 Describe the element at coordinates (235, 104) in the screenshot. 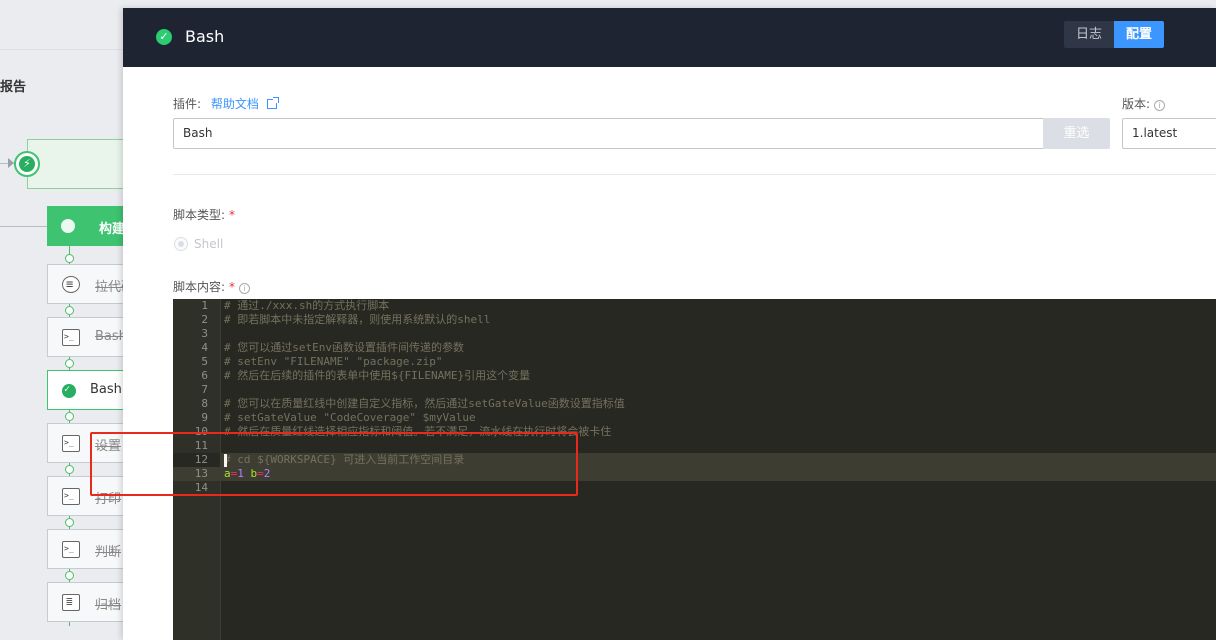

I see `help-doc-link: 帮助文档` at that location.